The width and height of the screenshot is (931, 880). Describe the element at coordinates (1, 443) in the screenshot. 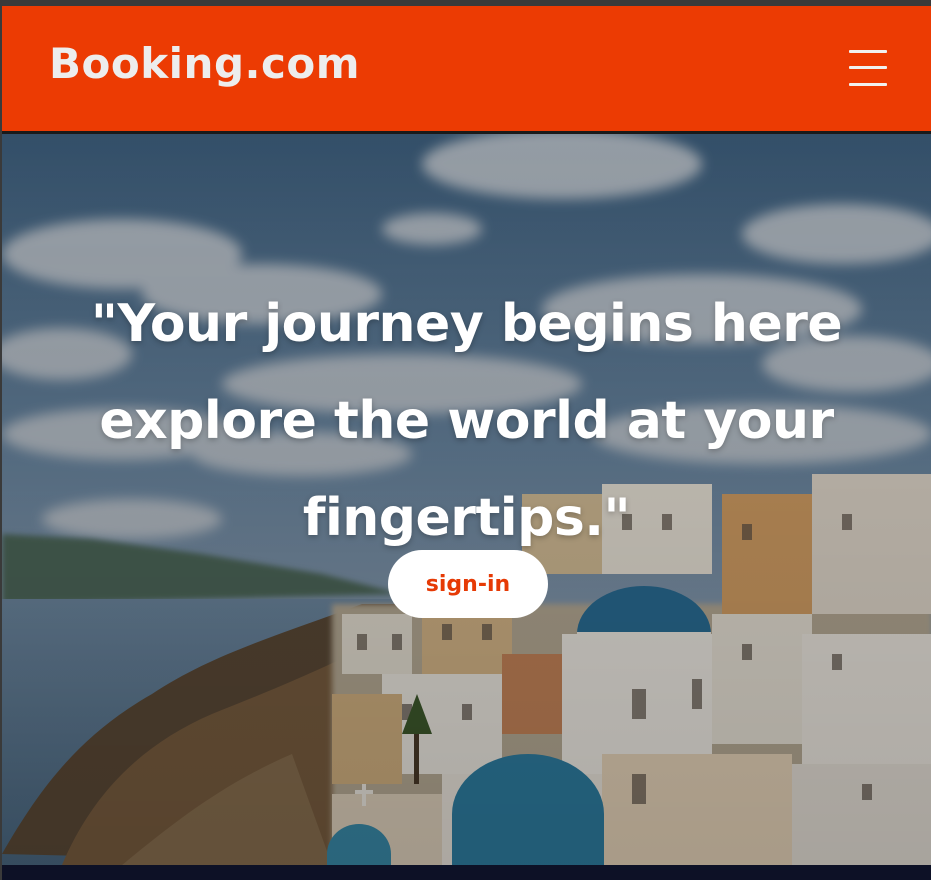

I see `window-left-edge` at that location.